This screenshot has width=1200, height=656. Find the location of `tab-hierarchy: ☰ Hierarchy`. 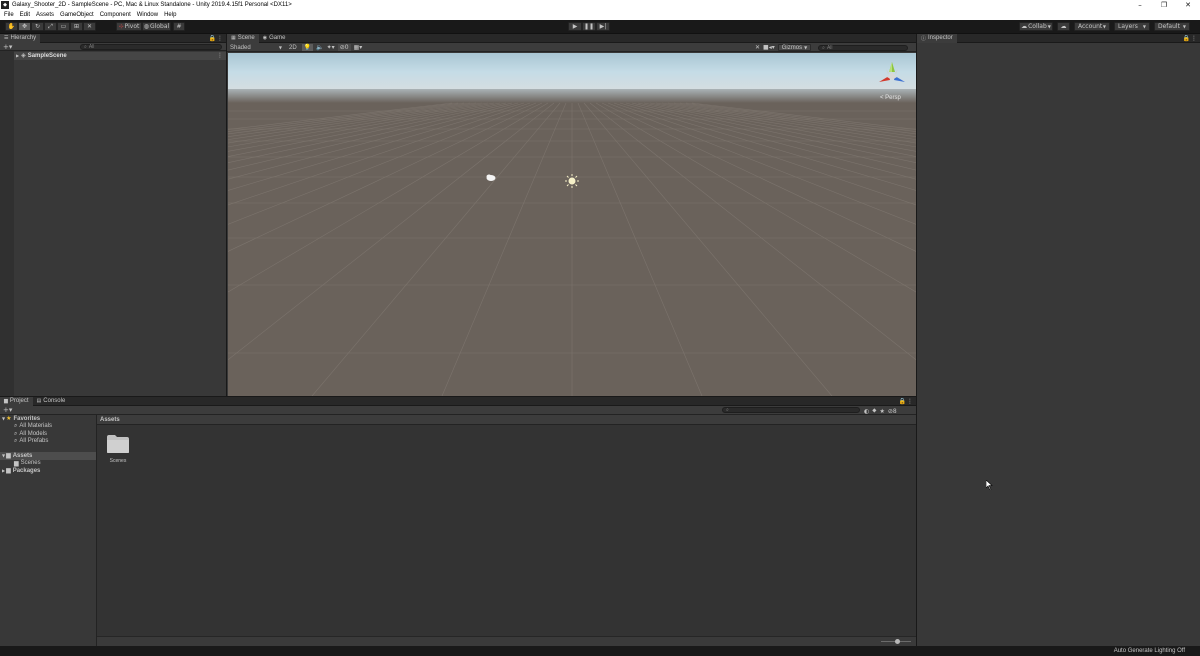

tab-hierarchy: ☰ Hierarchy is located at coordinates (20, 38).